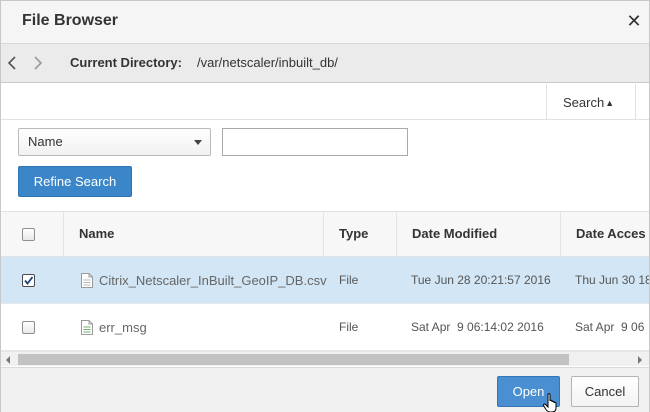  I want to click on scrollbar-thumb, so click(293, 359).